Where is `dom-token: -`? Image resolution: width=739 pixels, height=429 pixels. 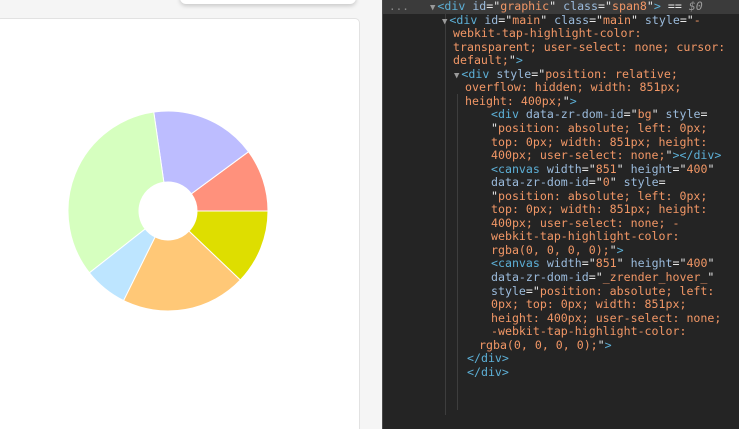
dom-token: - is located at coordinates (697, 19).